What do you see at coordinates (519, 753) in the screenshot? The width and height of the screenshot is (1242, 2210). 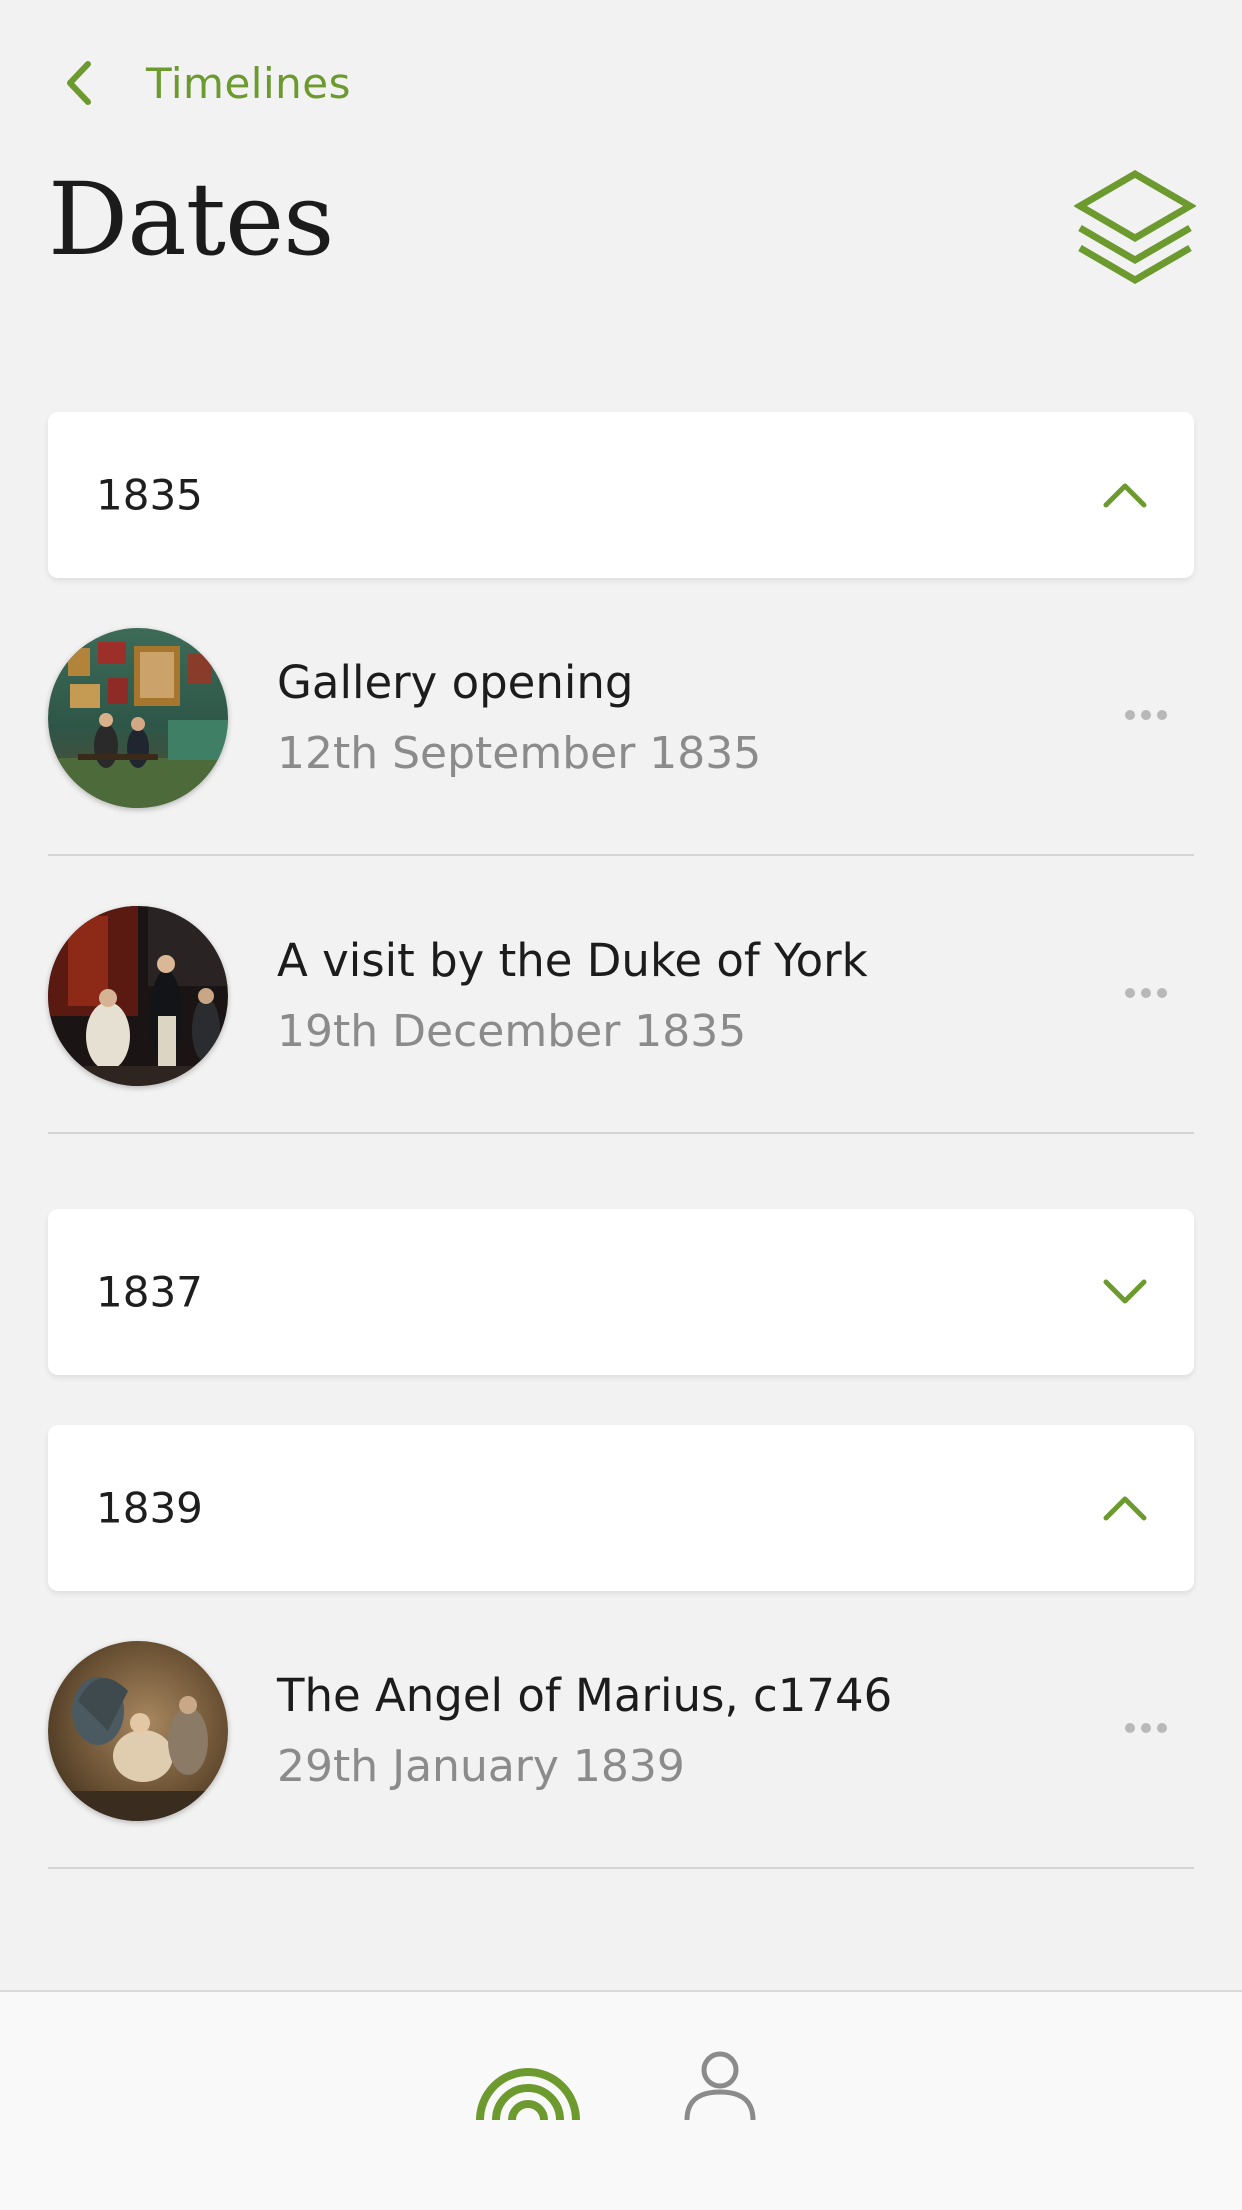 I see `item-date: 12th September 1835` at bounding box center [519, 753].